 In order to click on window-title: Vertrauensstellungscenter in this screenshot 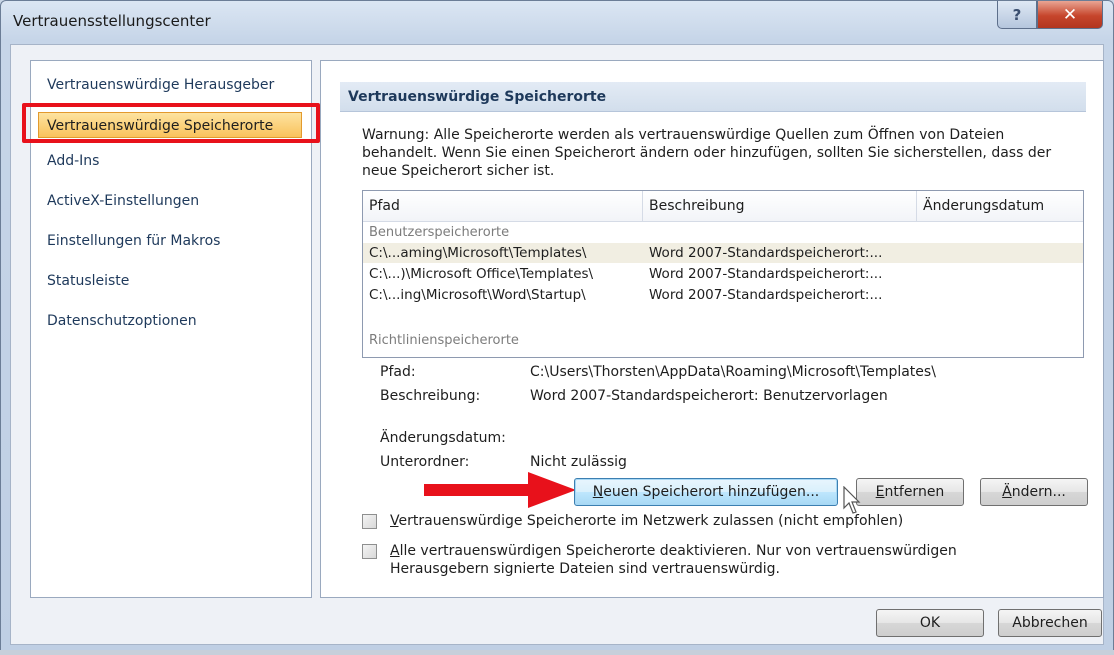, I will do `click(112, 21)`.